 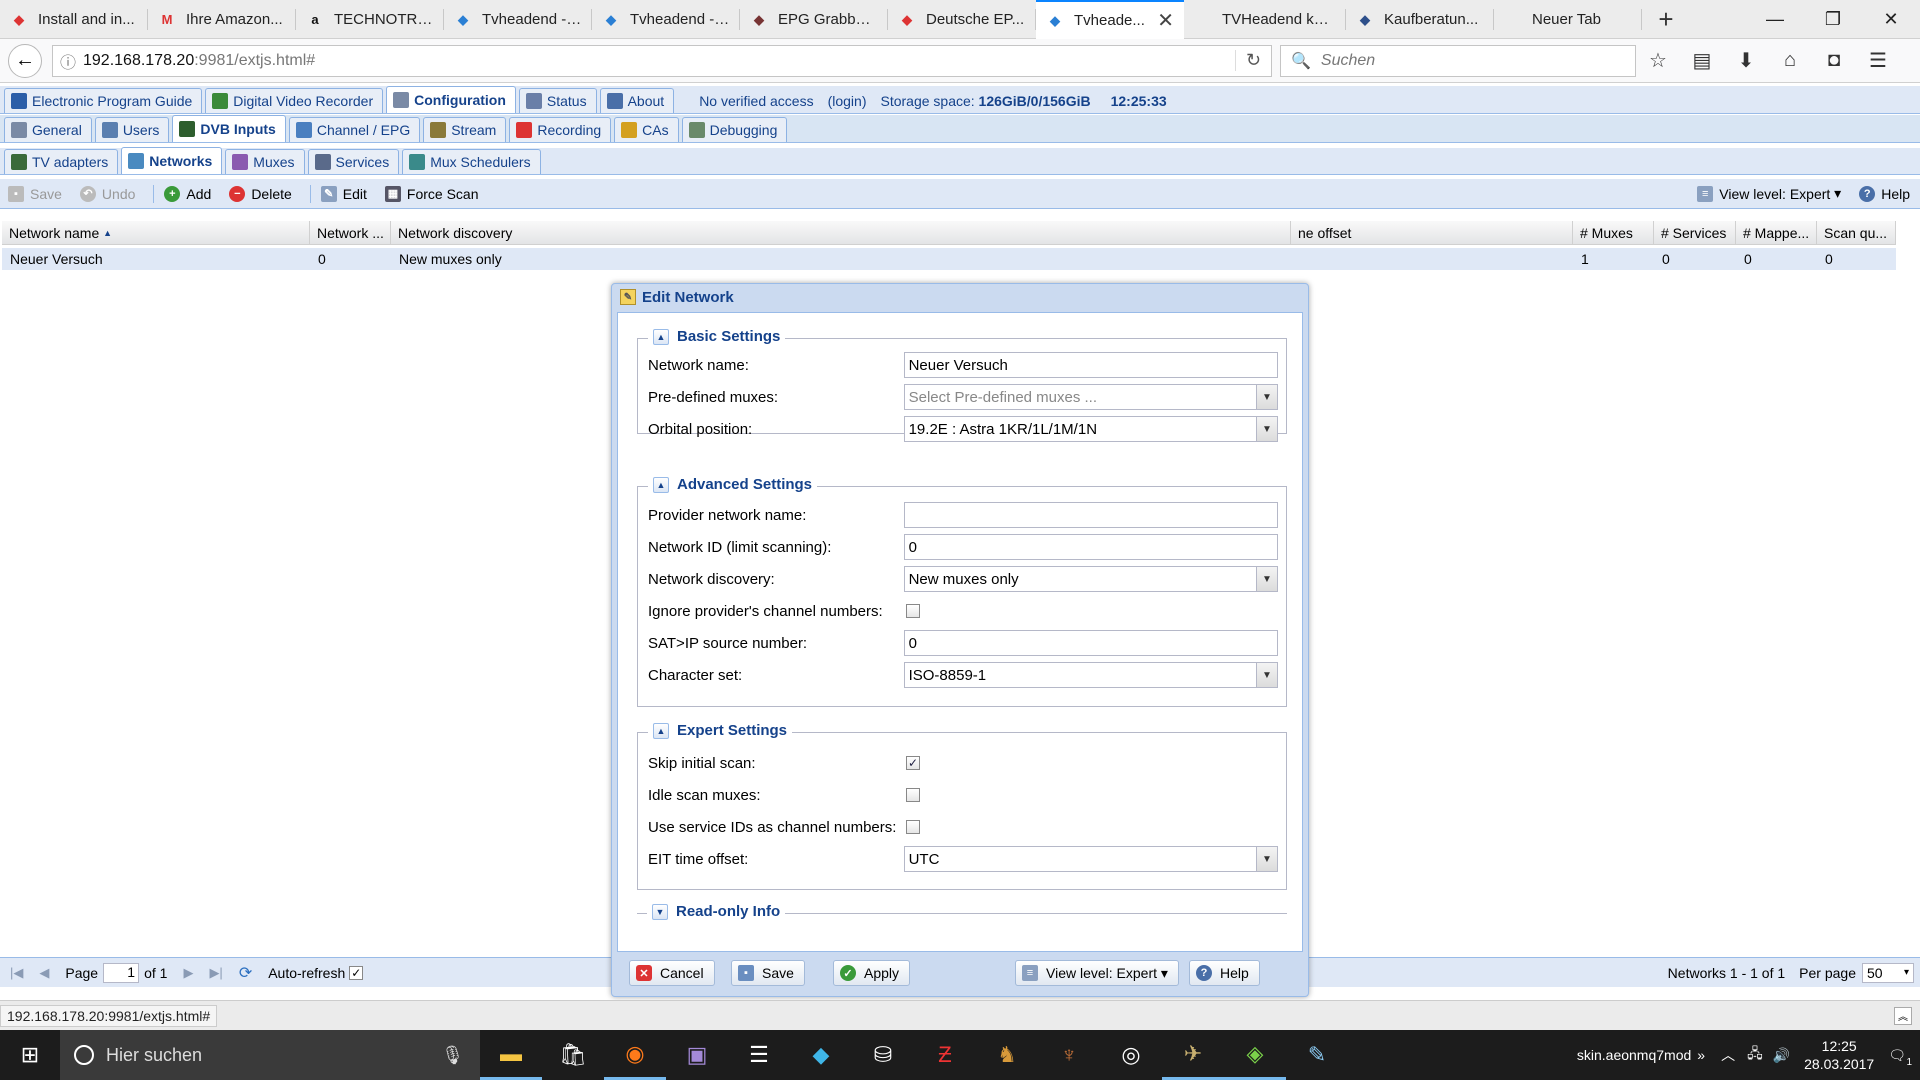 What do you see at coordinates (913, 611) in the screenshot?
I see `ignore-channel-numbers-checkbox` at bounding box center [913, 611].